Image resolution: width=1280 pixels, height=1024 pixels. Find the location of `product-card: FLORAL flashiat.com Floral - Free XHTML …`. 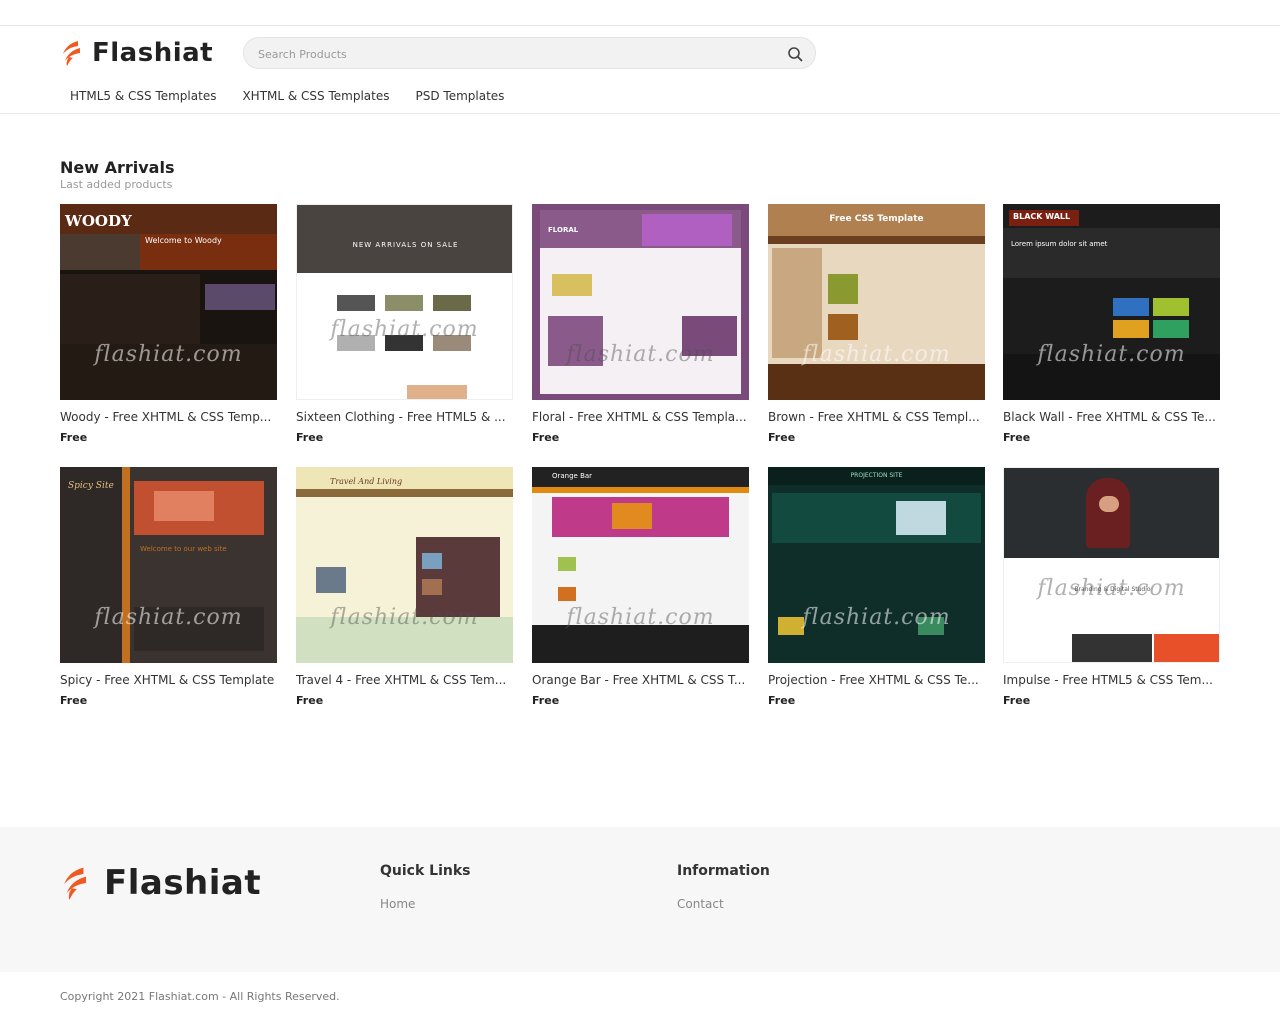

product-card: FLORAL flashiat.com Floral - Free XHTML … is located at coordinates (640, 324).